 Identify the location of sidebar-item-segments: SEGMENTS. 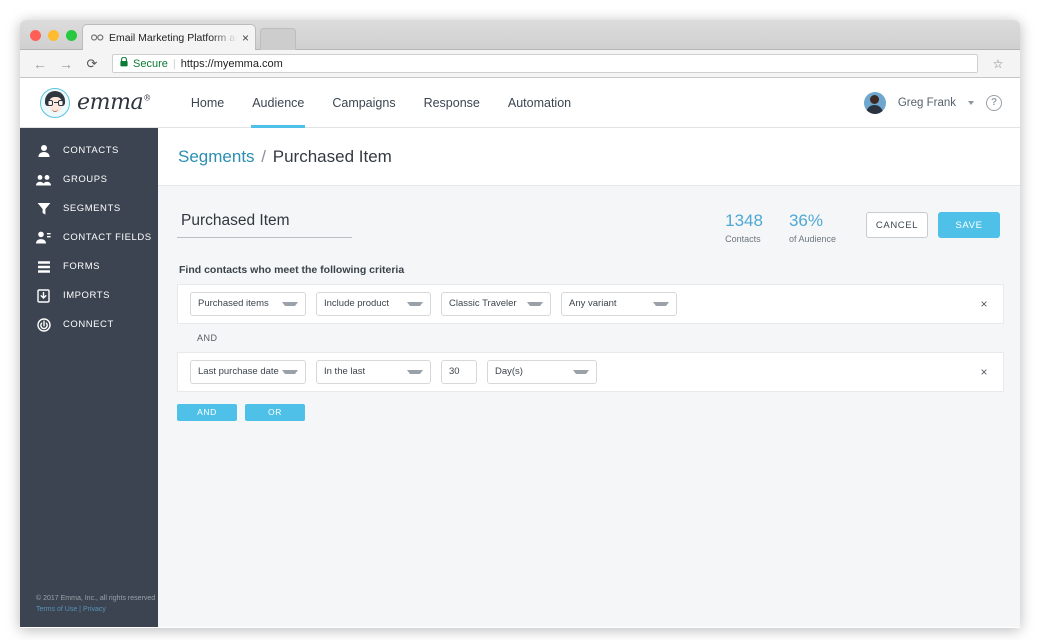
(89, 208).